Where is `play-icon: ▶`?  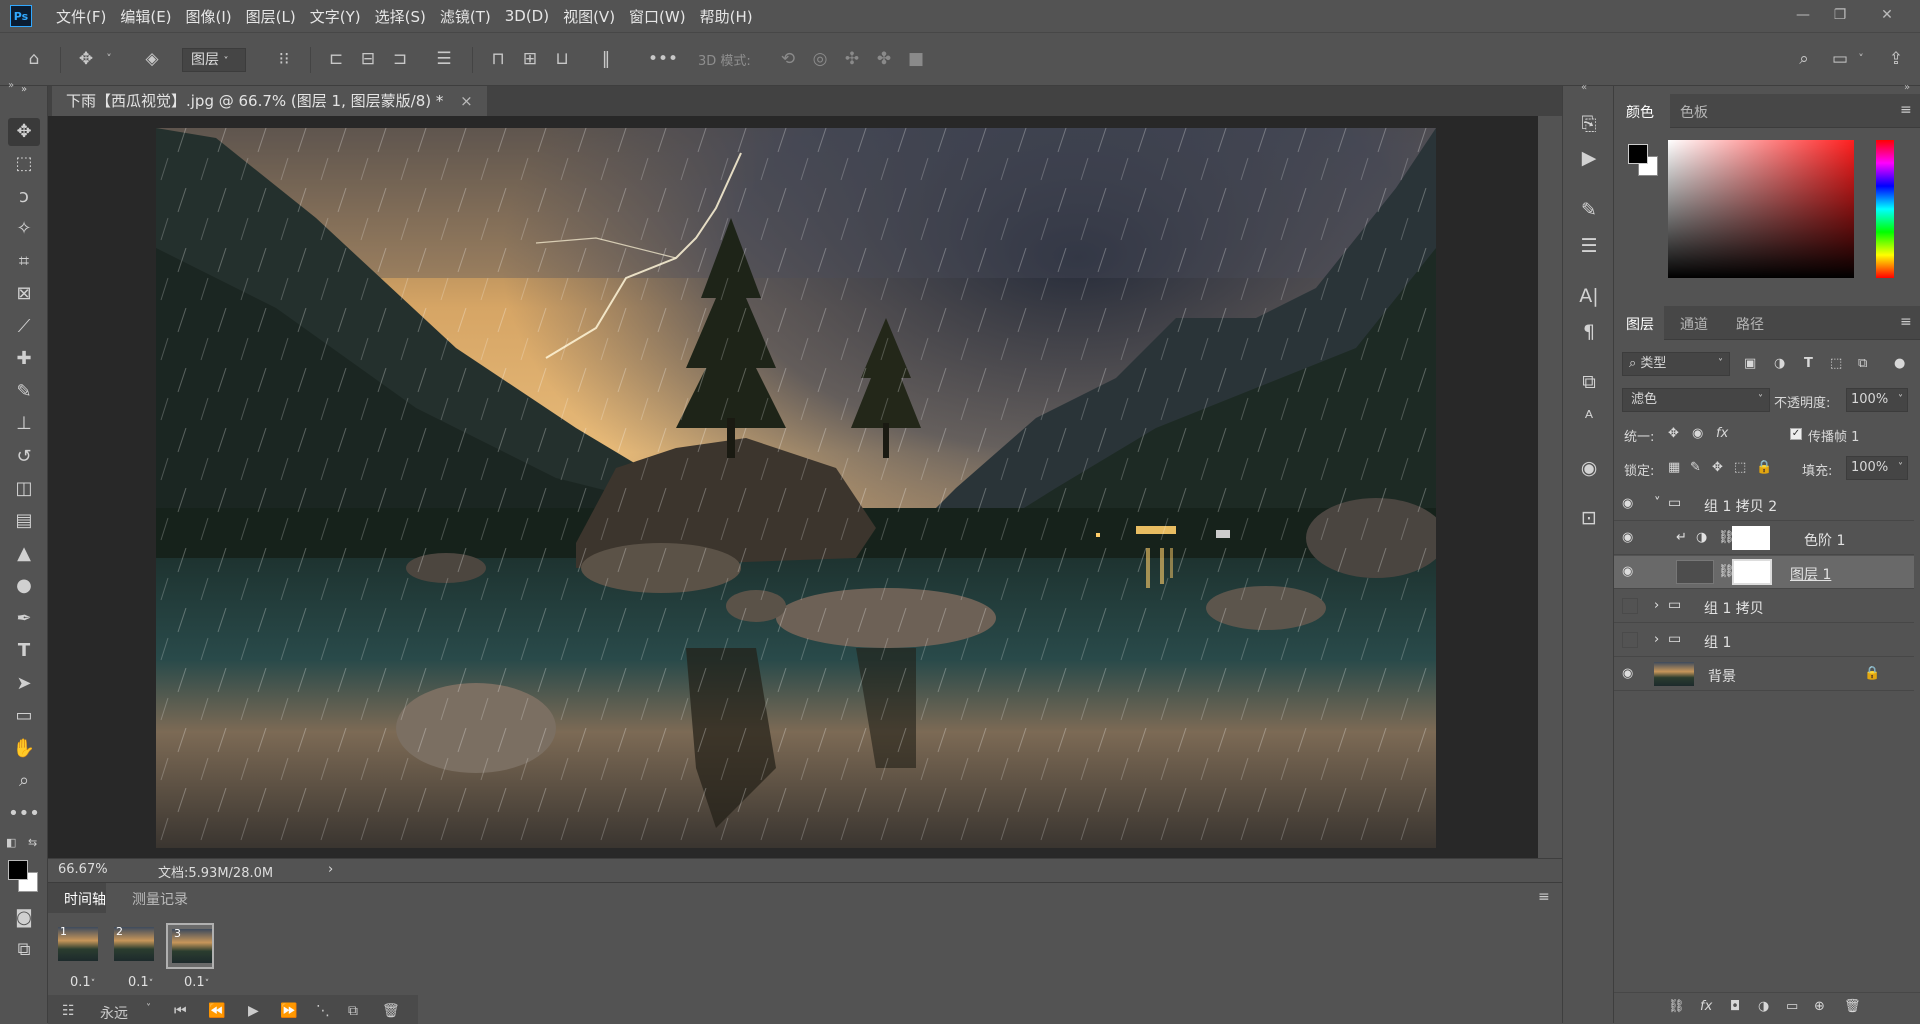
play-icon: ▶ is located at coordinates (253, 1011).